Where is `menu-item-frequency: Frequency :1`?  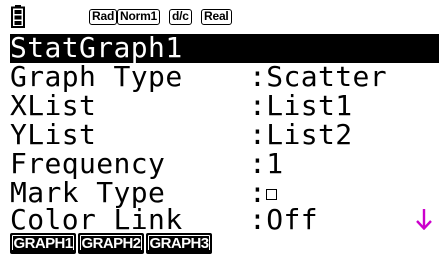
menu-item-frequency: Frequency :1 is located at coordinates (224, 163).